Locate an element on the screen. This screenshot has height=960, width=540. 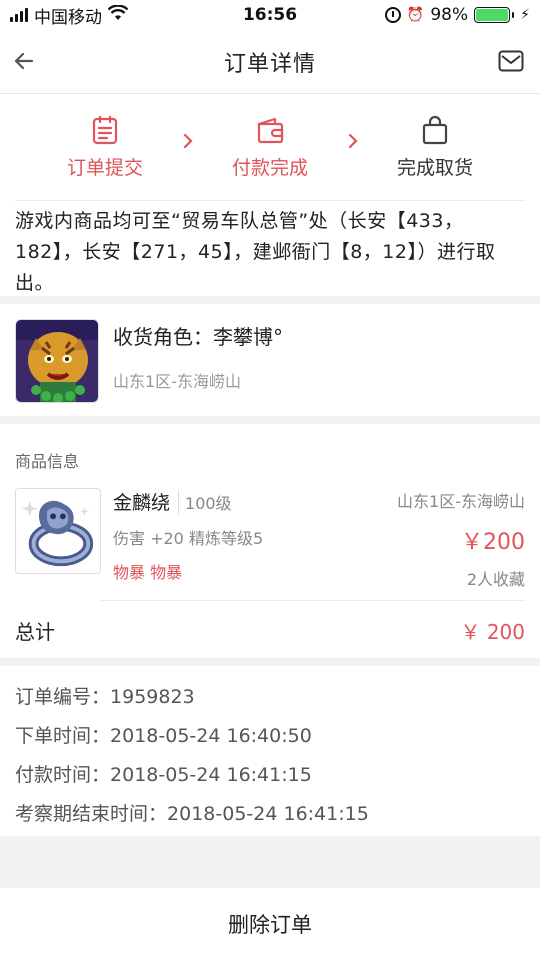
status-right: ⏰ 98% ⚡ is located at coordinates (457, 15).